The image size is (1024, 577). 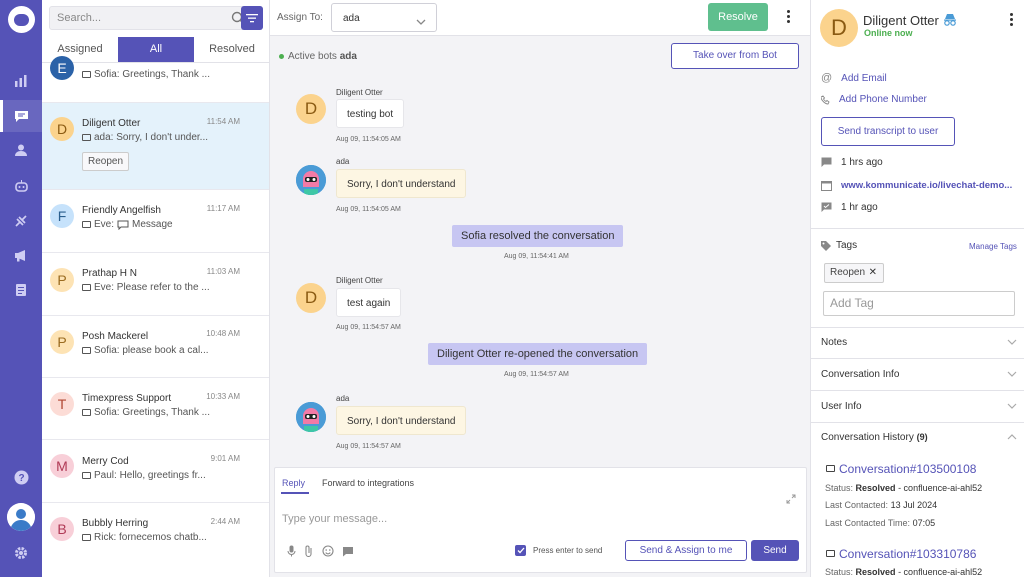 I want to click on section-conversation-info: Conversation Info, so click(x=860, y=374).